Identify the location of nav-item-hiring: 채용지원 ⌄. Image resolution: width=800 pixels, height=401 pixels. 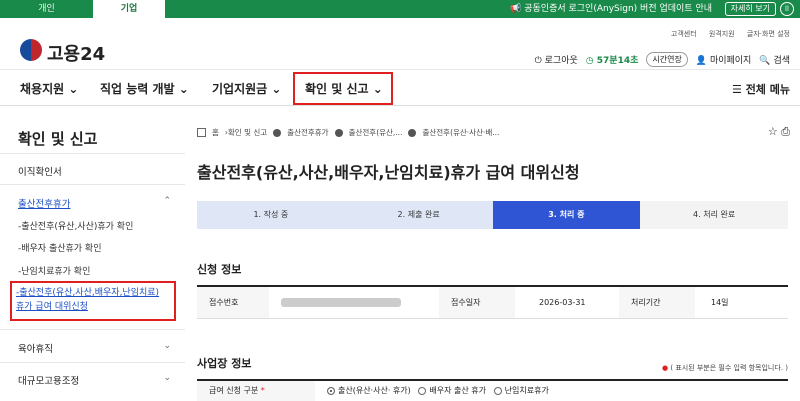
(49, 88).